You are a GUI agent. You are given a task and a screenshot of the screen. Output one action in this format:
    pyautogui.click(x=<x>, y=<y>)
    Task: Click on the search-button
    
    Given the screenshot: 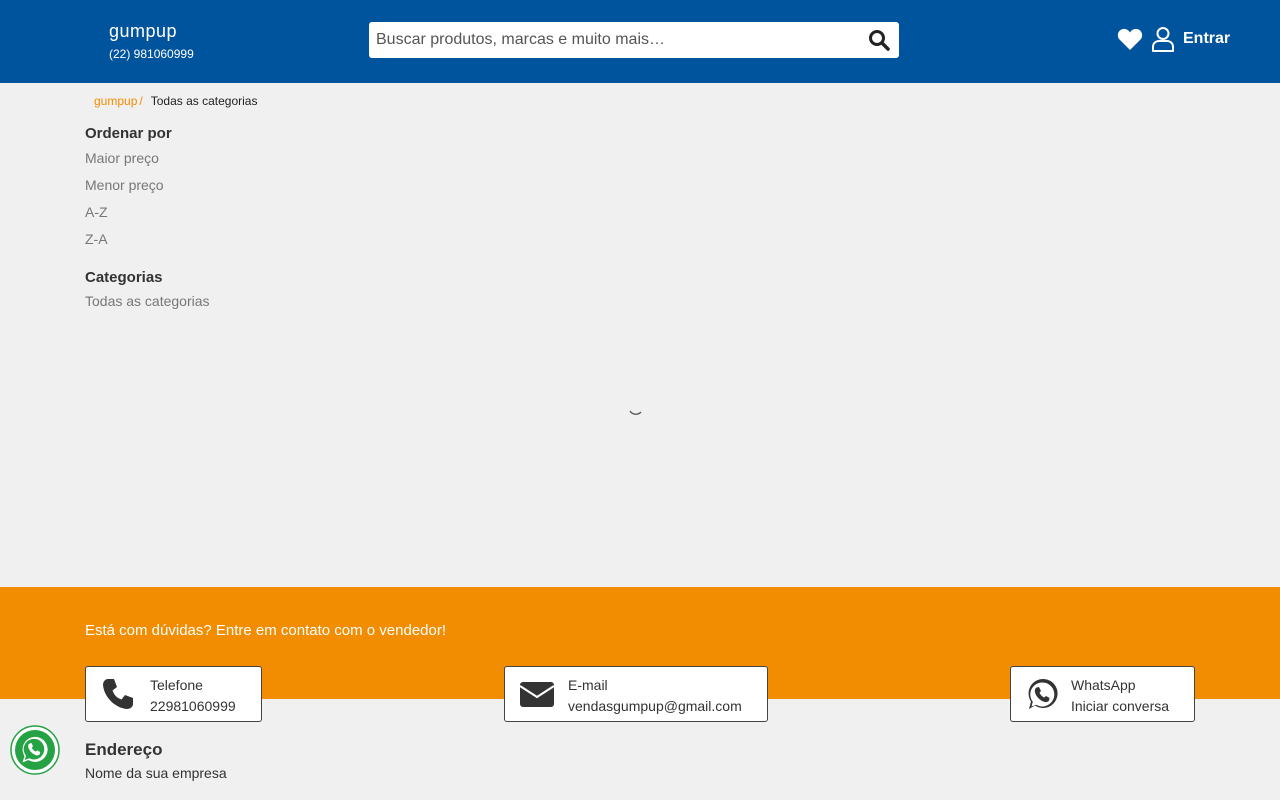 What is the action you would take?
    pyautogui.click(x=879, y=40)
    